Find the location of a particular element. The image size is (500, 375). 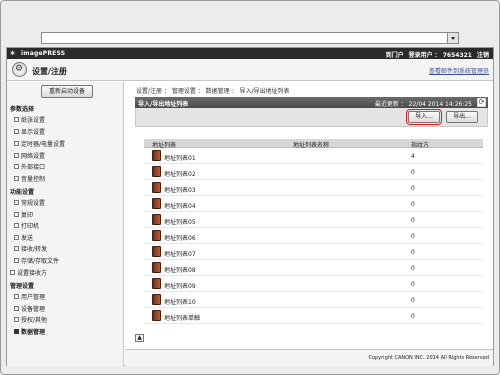

page-header: 设置/注册 查看邮件到系统管理员 is located at coordinates (250, 70).